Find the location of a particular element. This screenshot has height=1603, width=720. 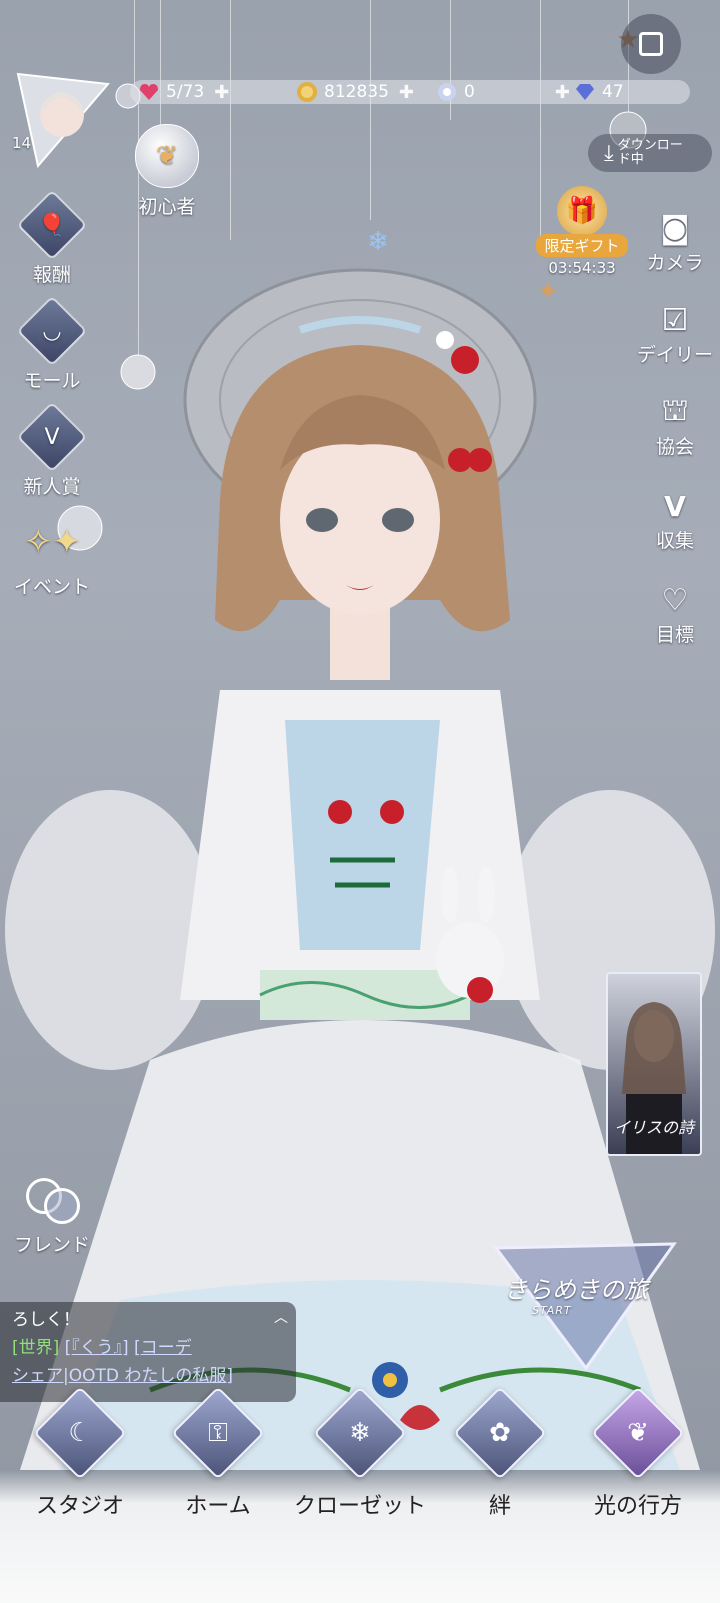

guild-label: 協会 is located at coordinates (674, 447).